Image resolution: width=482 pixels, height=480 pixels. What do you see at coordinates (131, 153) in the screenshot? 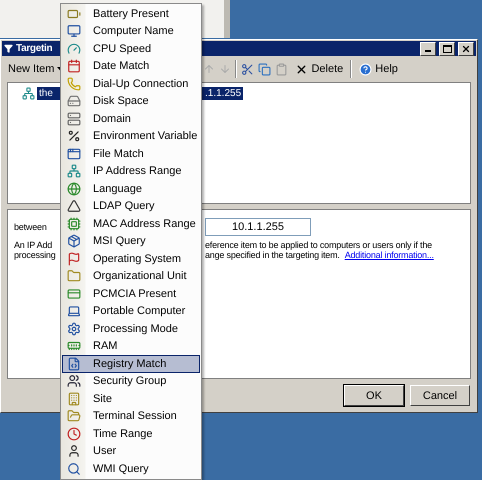
I see `menu-item: File Match` at bounding box center [131, 153].